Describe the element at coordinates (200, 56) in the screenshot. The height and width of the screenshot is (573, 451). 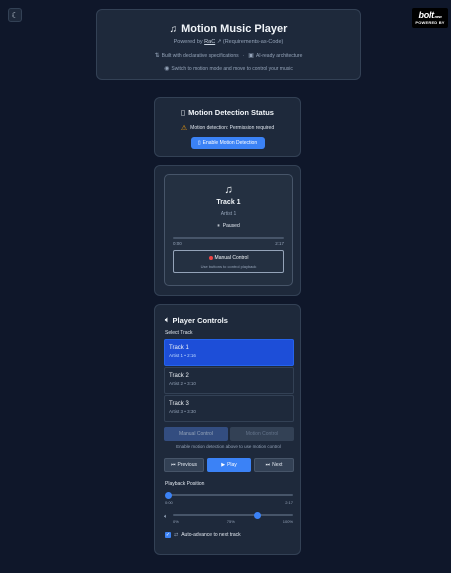
I see `feature-1-text: Built with declarative specifications` at that location.